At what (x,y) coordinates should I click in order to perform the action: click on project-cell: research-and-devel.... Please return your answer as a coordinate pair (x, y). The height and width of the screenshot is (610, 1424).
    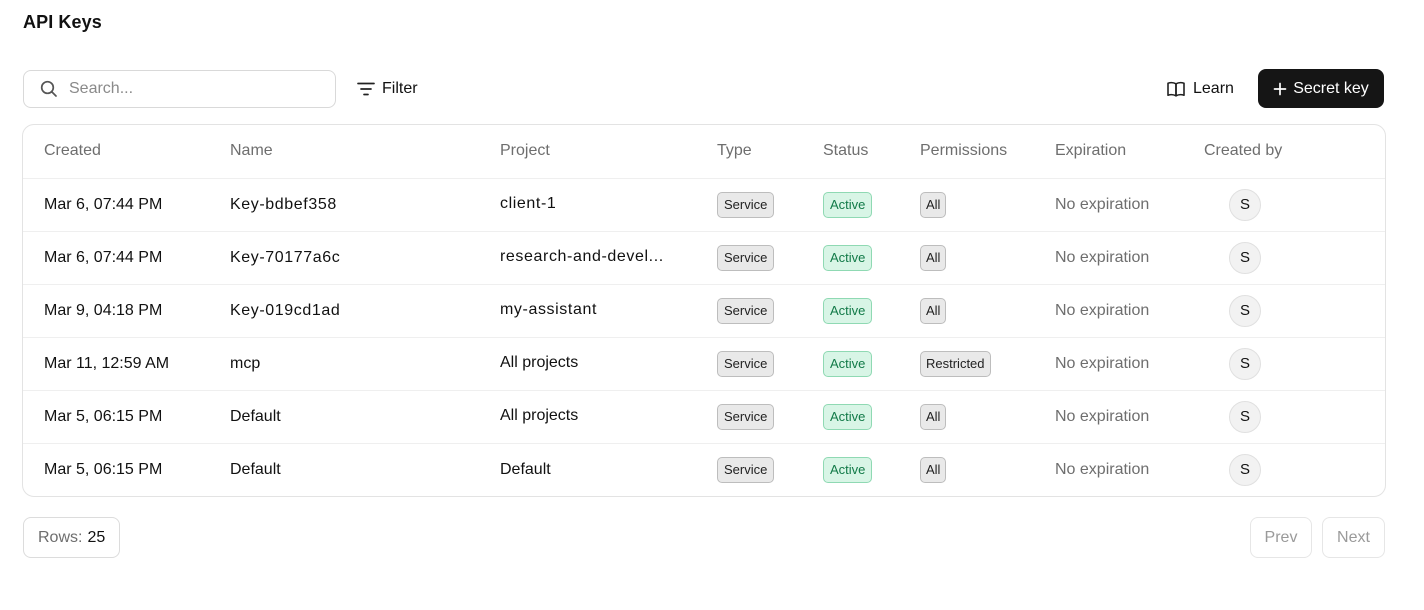
    Looking at the image, I should click on (608, 257).